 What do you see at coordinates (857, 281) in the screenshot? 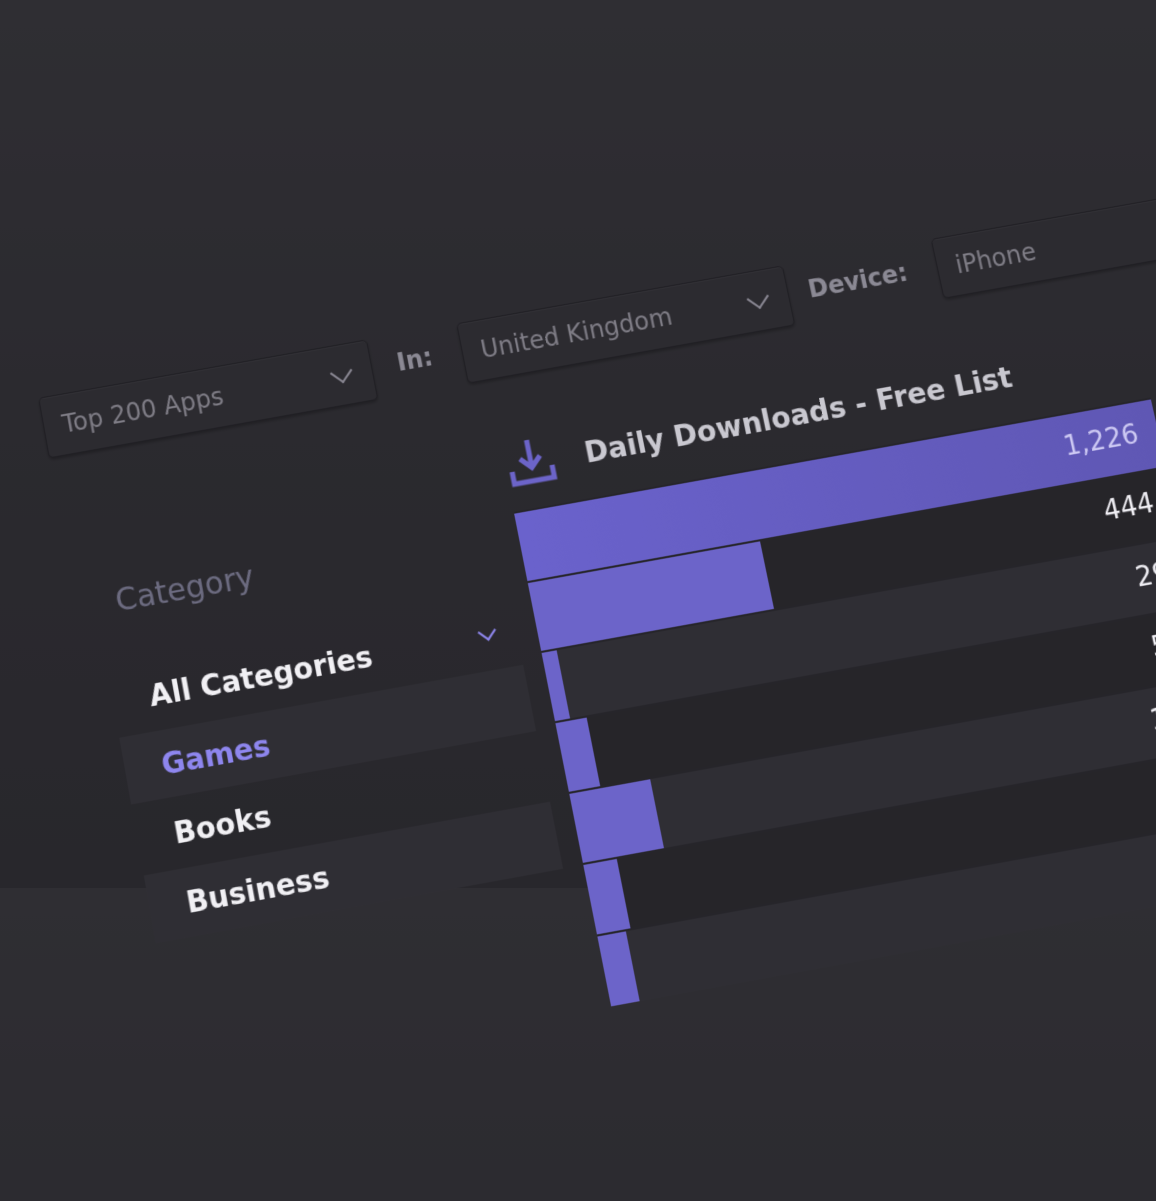
I see `device-label: Device:` at bounding box center [857, 281].